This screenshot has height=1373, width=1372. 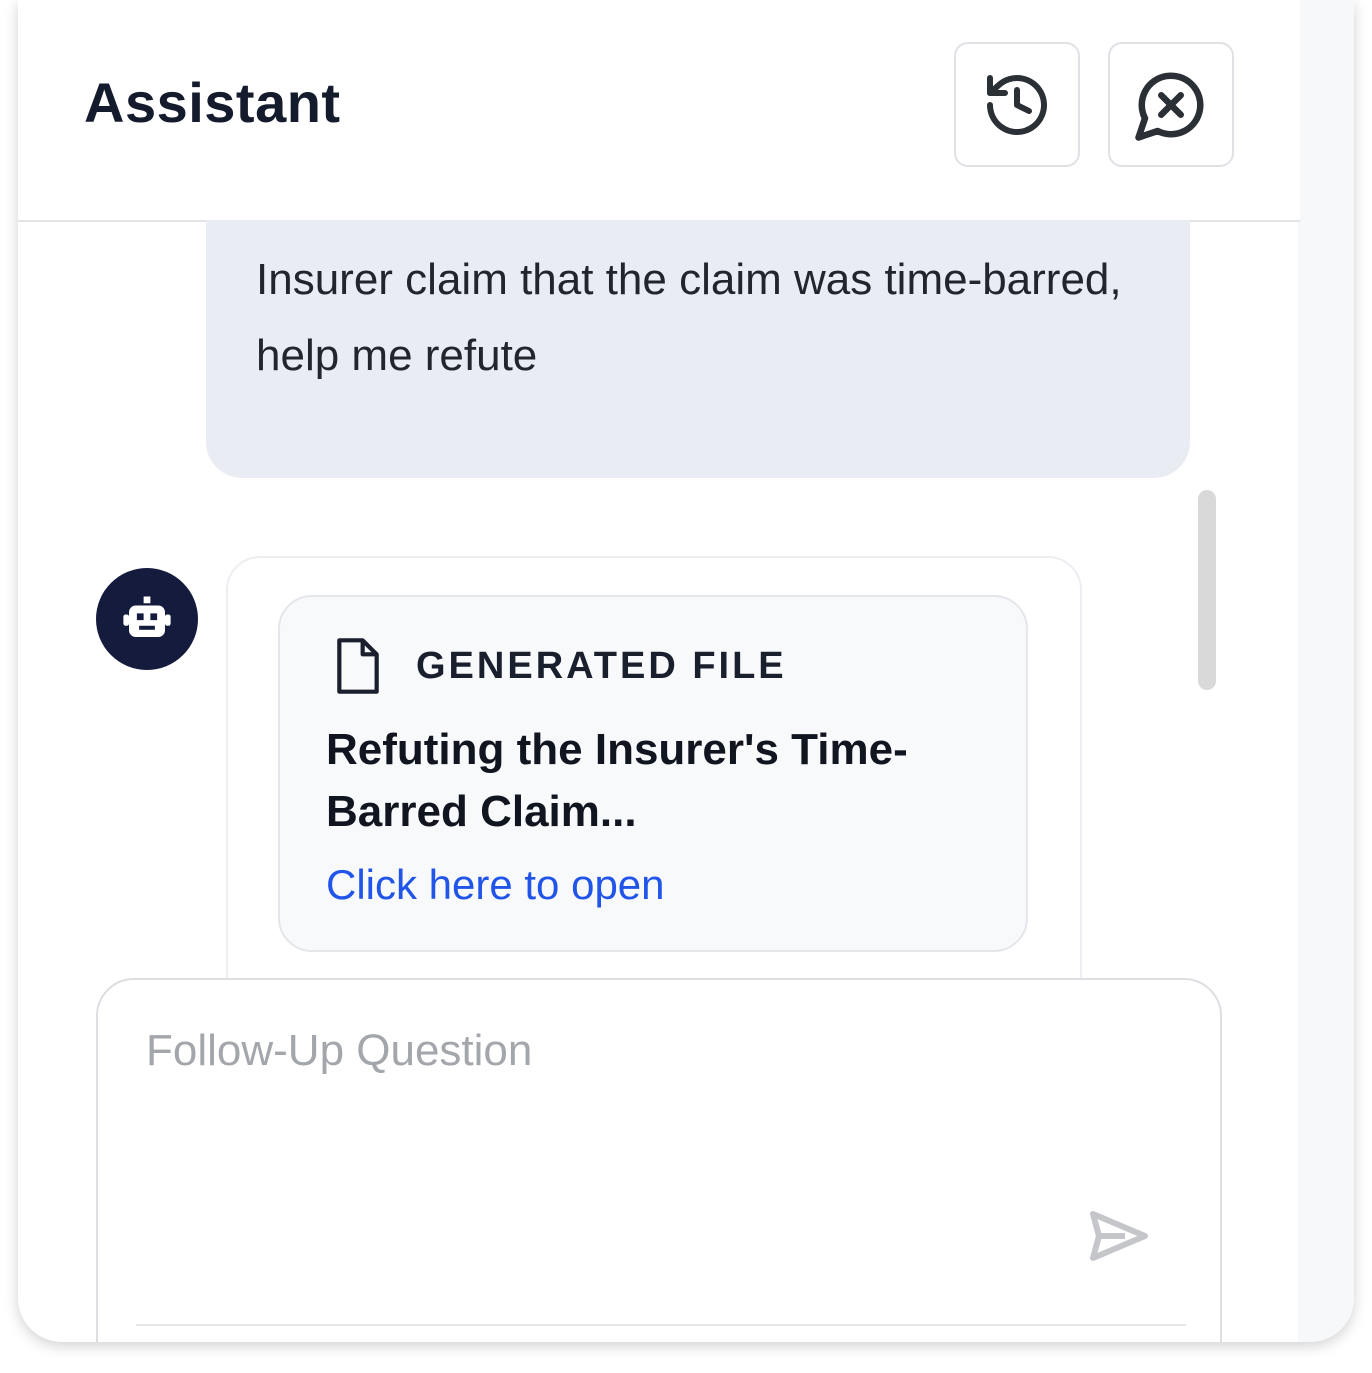 I want to click on generated-file-label: GENERATED FILE, so click(x=601, y=665).